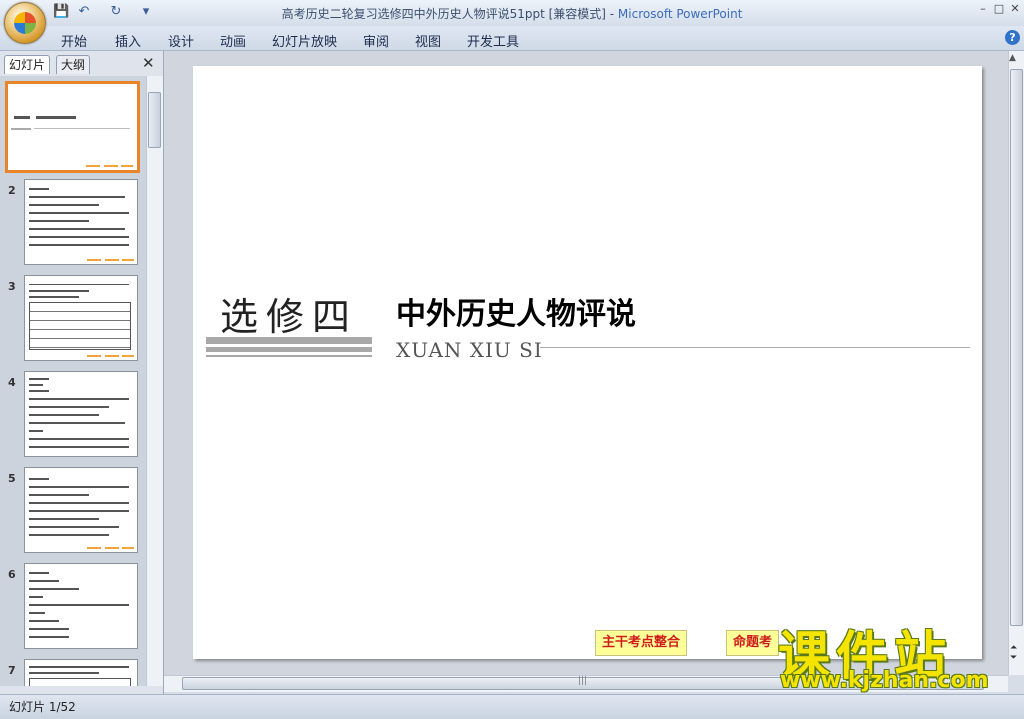 Image resolution: width=1024 pixels, height=719 pixels. Describe the element at coordinates (680, 14) in the screenshot. I see `app-name: Microsoft PowerPoint` at that location.